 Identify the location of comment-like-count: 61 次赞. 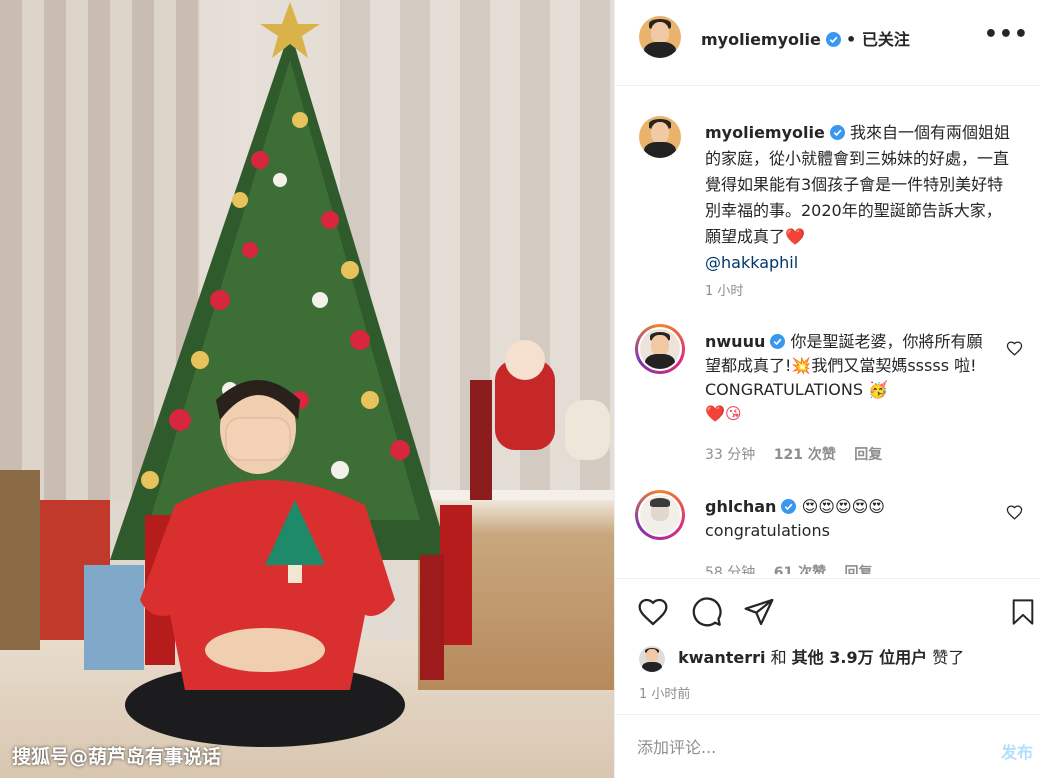
(800, 569).